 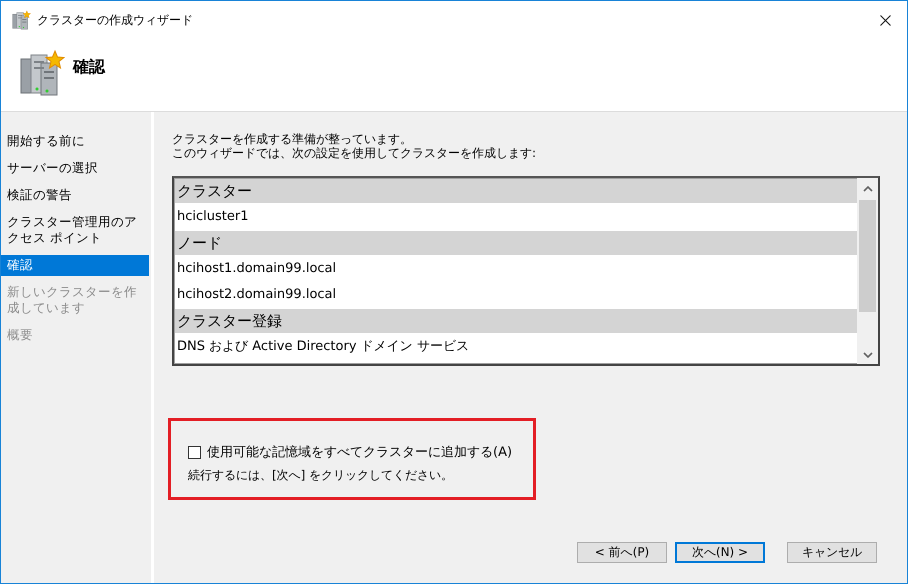 I want to click on section-heading: ノード, so click(x=516, y=243).